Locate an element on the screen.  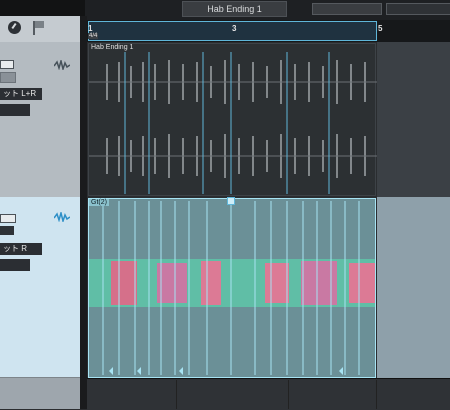
track-tools-row is located at coordinates (40, 29).